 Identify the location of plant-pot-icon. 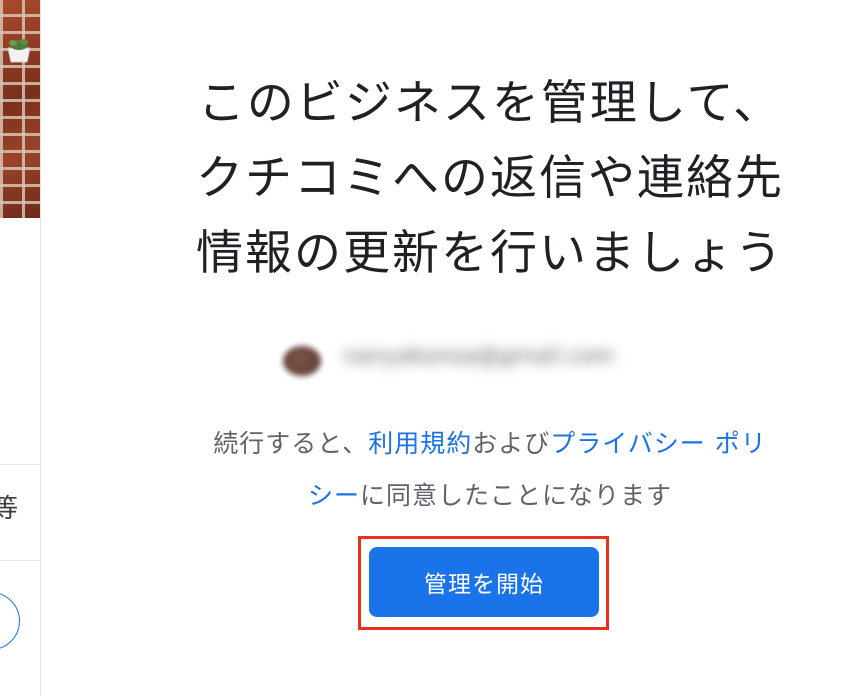
(19, 51).